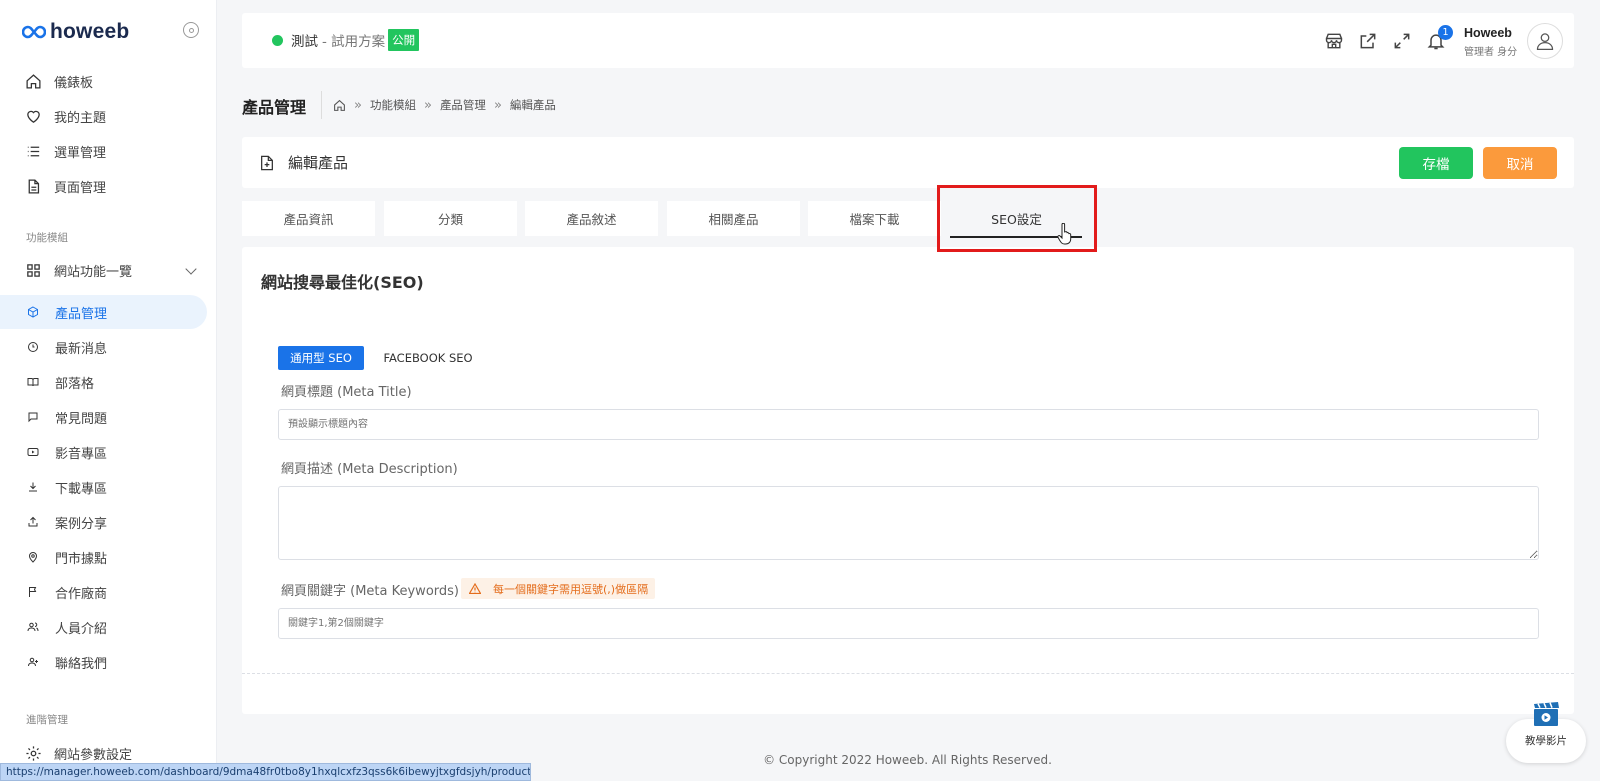  I want to click on title-divider, so click(321, 105).